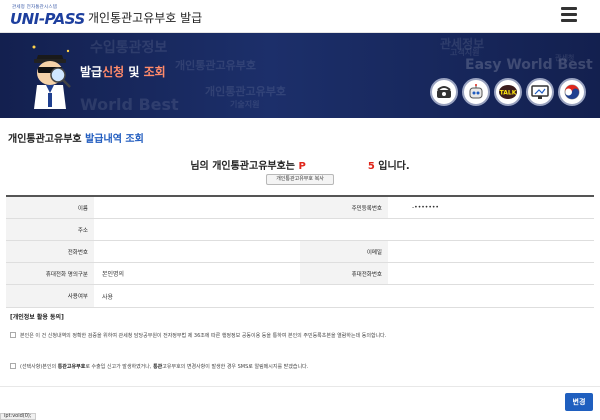 This screenshot has height=420, width=600. What do you see at coordinates (425, 207) in the screenshot?
I see `resident-number-value: -•••••••` at bounding box center [425, 207].